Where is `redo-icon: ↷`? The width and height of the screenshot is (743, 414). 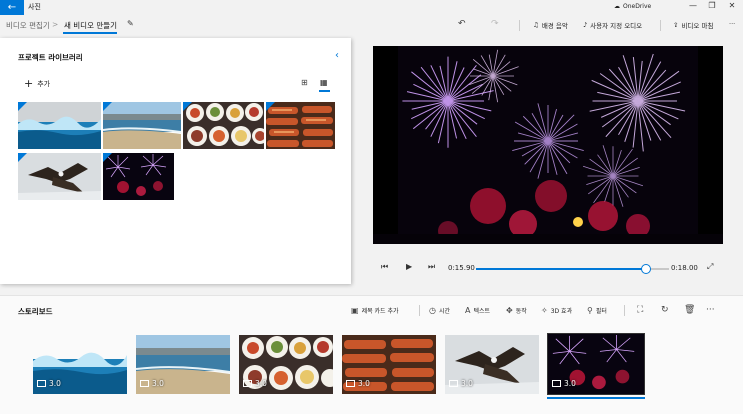
redo-icon: ↷ is located at coordinates (495, 24).